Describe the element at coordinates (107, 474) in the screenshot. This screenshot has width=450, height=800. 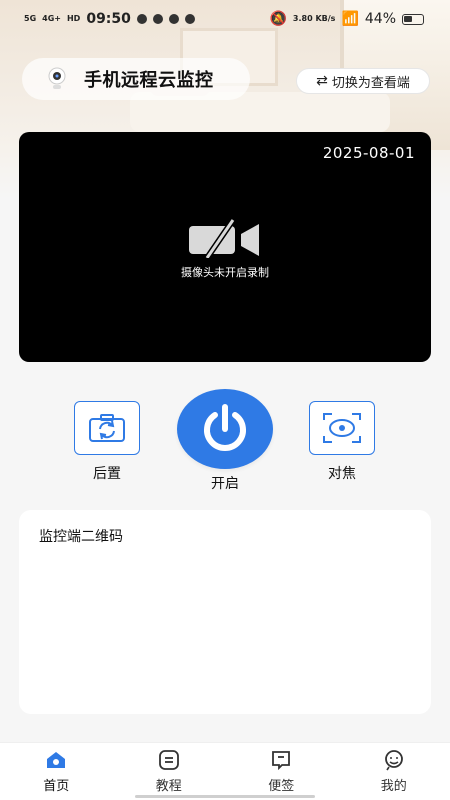
I see `rear-camera-label: 后置` at that location.